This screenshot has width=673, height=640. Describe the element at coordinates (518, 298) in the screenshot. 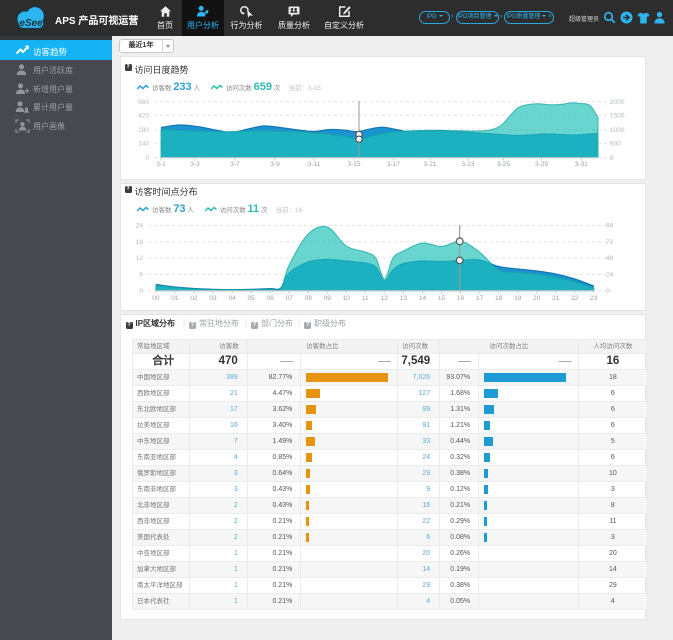

I see `svg-text: 19` at that location.